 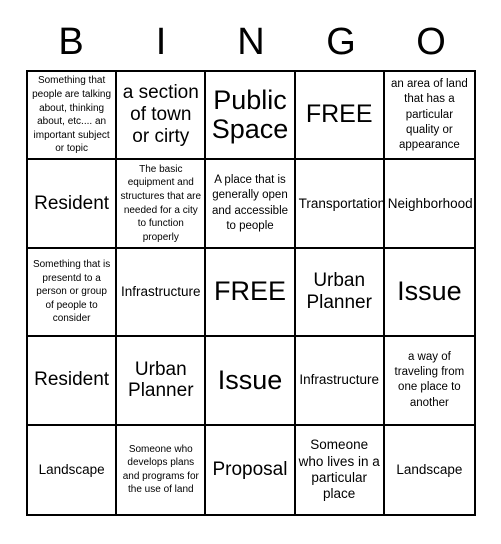 I want to click on bingo-cell-label: Someone who lives in a particular place, so click(x=339, y=469).